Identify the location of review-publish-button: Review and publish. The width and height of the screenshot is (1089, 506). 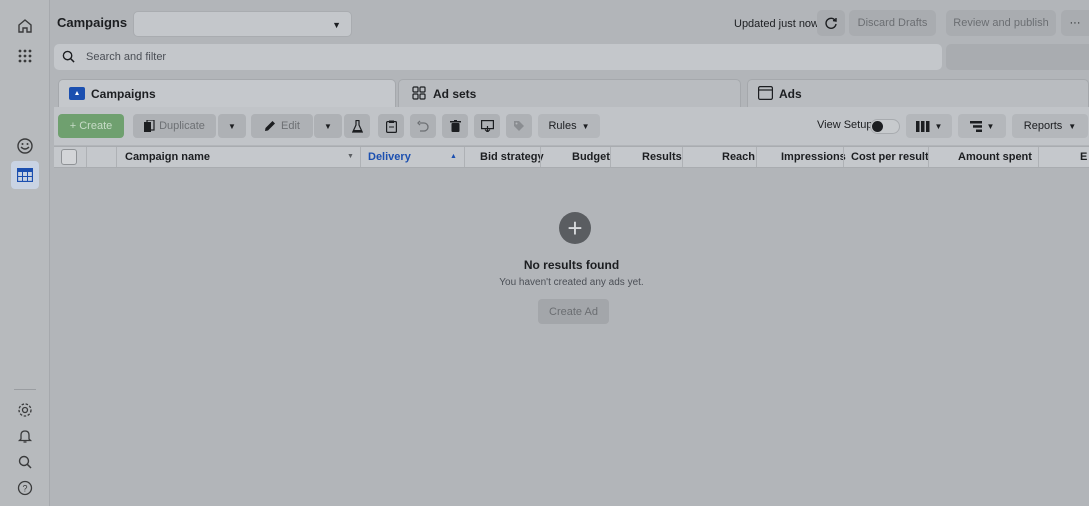
(1001, 23).